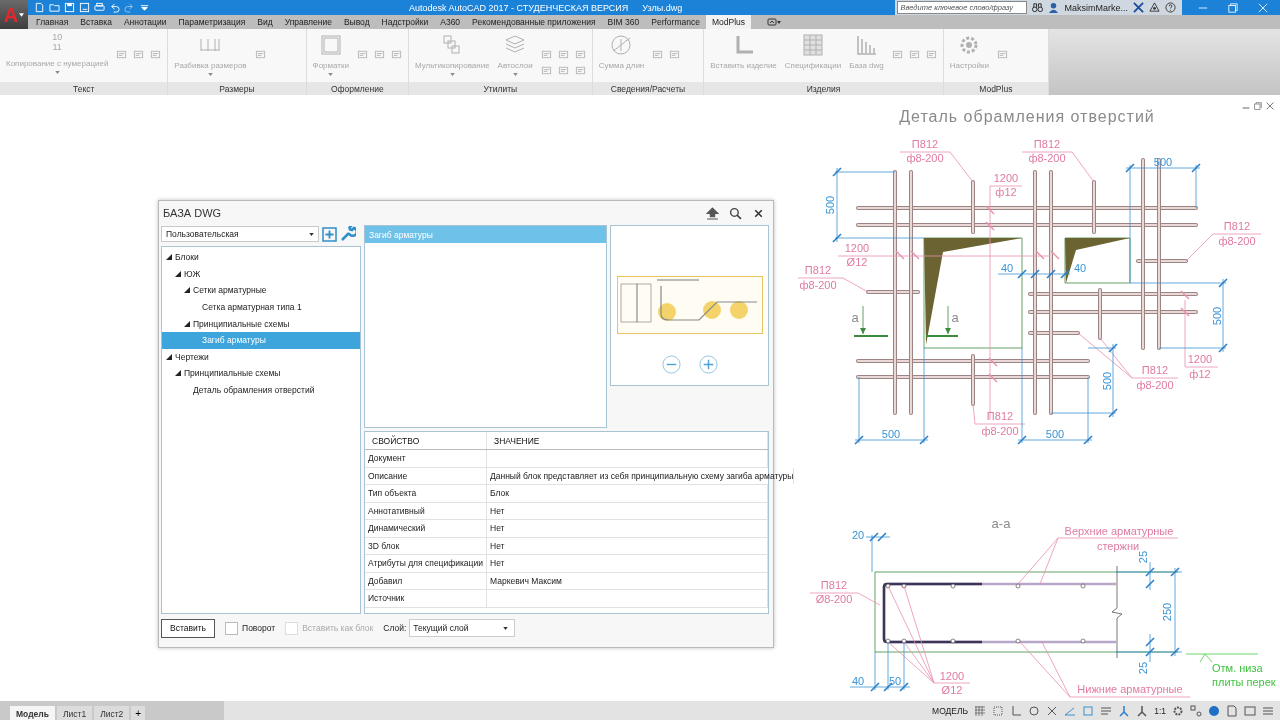 This screenshot has width=1280, height=720. What do you see at coordinates (1196, 711) in the screenshot?
I see `shapes-icon` at bounding box center [1196, 711].